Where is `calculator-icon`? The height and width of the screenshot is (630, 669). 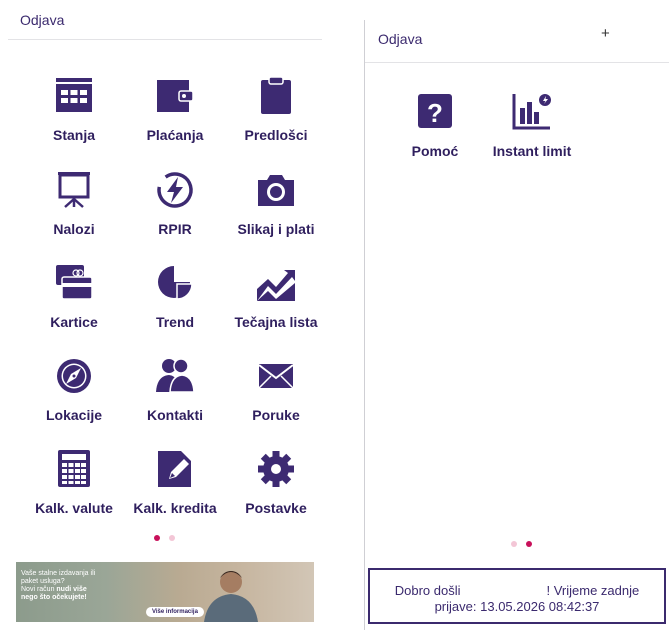 calculator-icon is located at coordinates (74, 469).